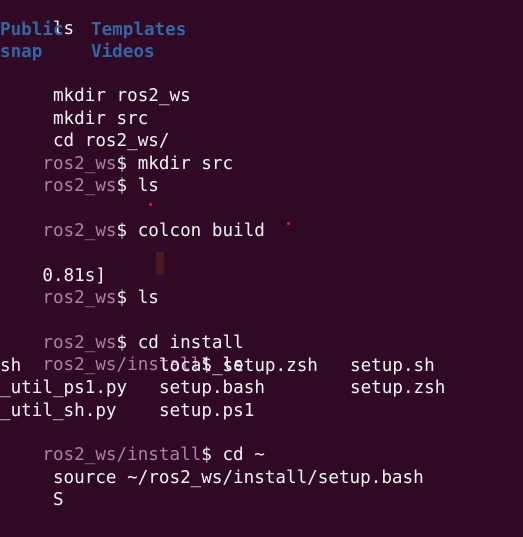 The width and height of the screenshot is (523, 537). Describe the element at coordinates (53, 264) in the screenshot. I see `terminal-line: 0.81s]` at that location.